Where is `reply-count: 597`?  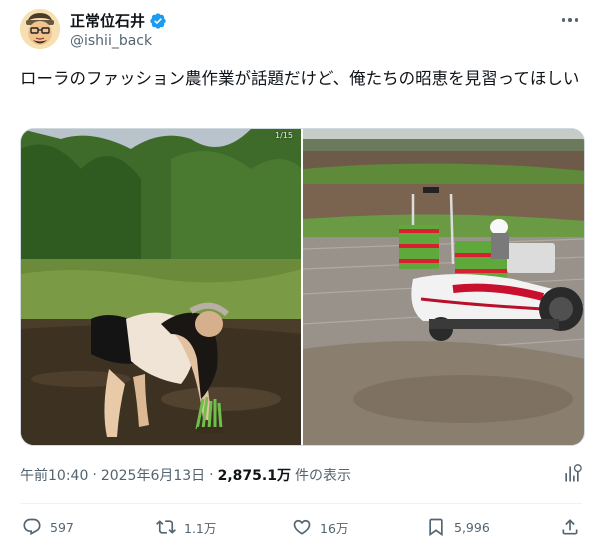 reply-count: 597 is located at coordinates (62, 527).